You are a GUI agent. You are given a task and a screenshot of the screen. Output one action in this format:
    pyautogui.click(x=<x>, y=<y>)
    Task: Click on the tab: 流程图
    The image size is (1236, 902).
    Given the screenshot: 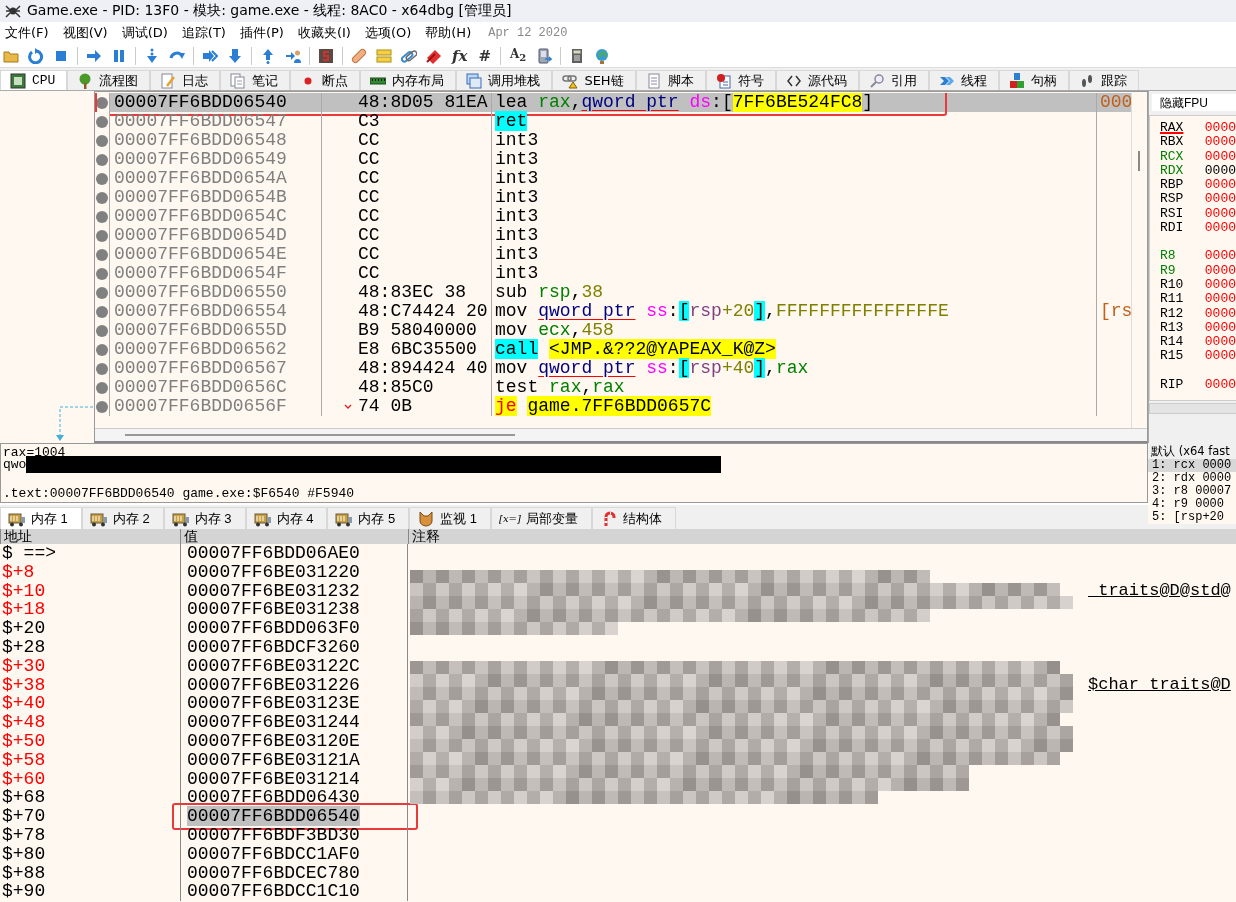 What is the action you would take?
    pyautogui.click(x=109, y=80)
    